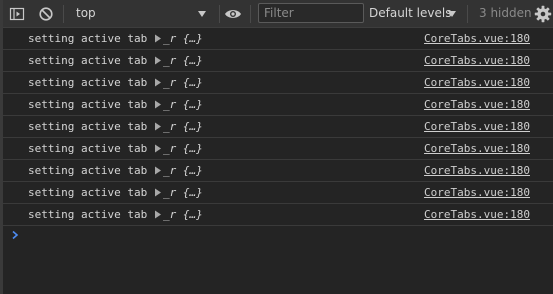  I want to click on sidebar-toggle-button, so click(17, 14).